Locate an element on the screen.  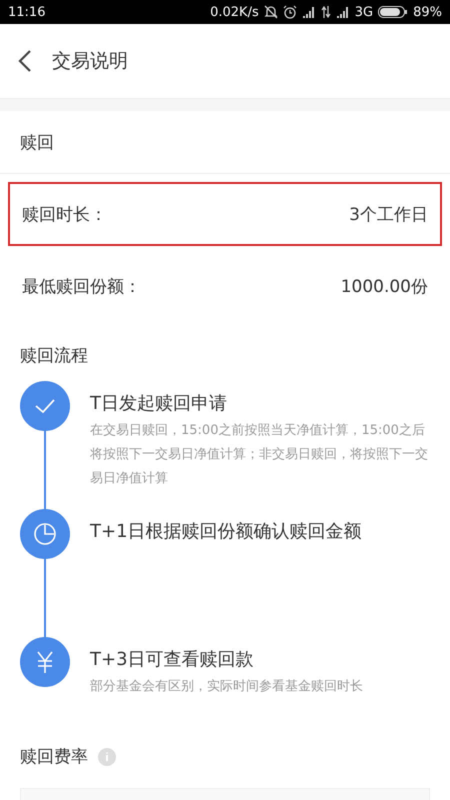
battery-icon is located at coordinates (393, 12).